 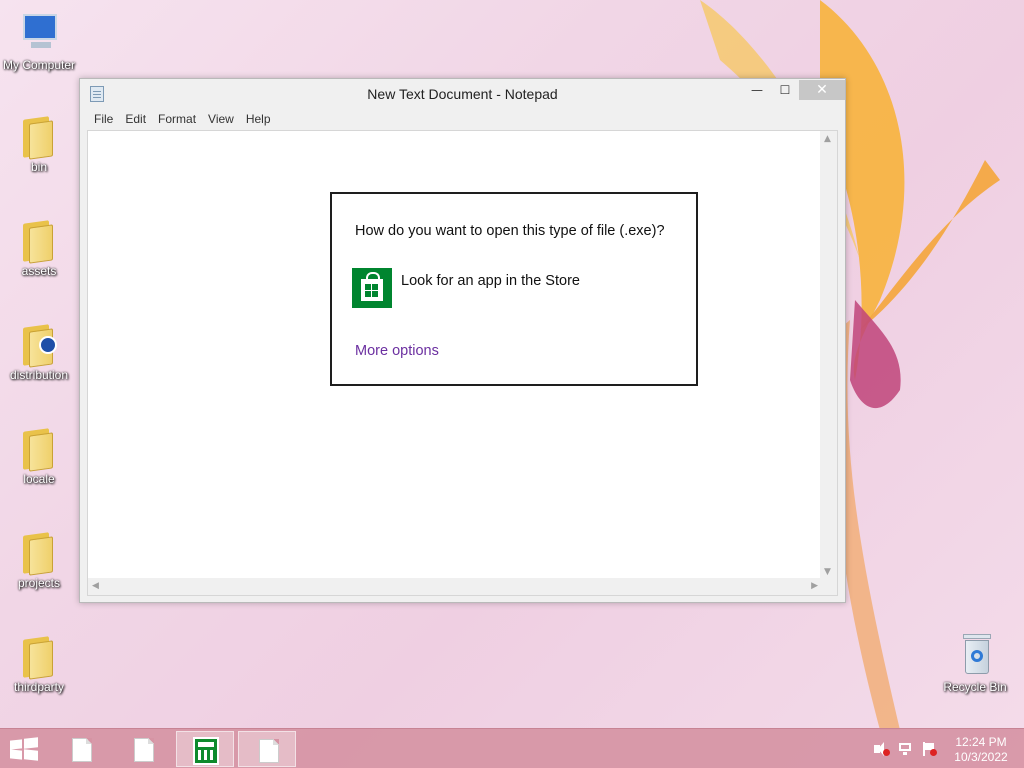 What do you see at coordinates (462, 119) in the screenshot?
I see `menu-bar: File Edit Format View Help` at bounding box center [462, 119].